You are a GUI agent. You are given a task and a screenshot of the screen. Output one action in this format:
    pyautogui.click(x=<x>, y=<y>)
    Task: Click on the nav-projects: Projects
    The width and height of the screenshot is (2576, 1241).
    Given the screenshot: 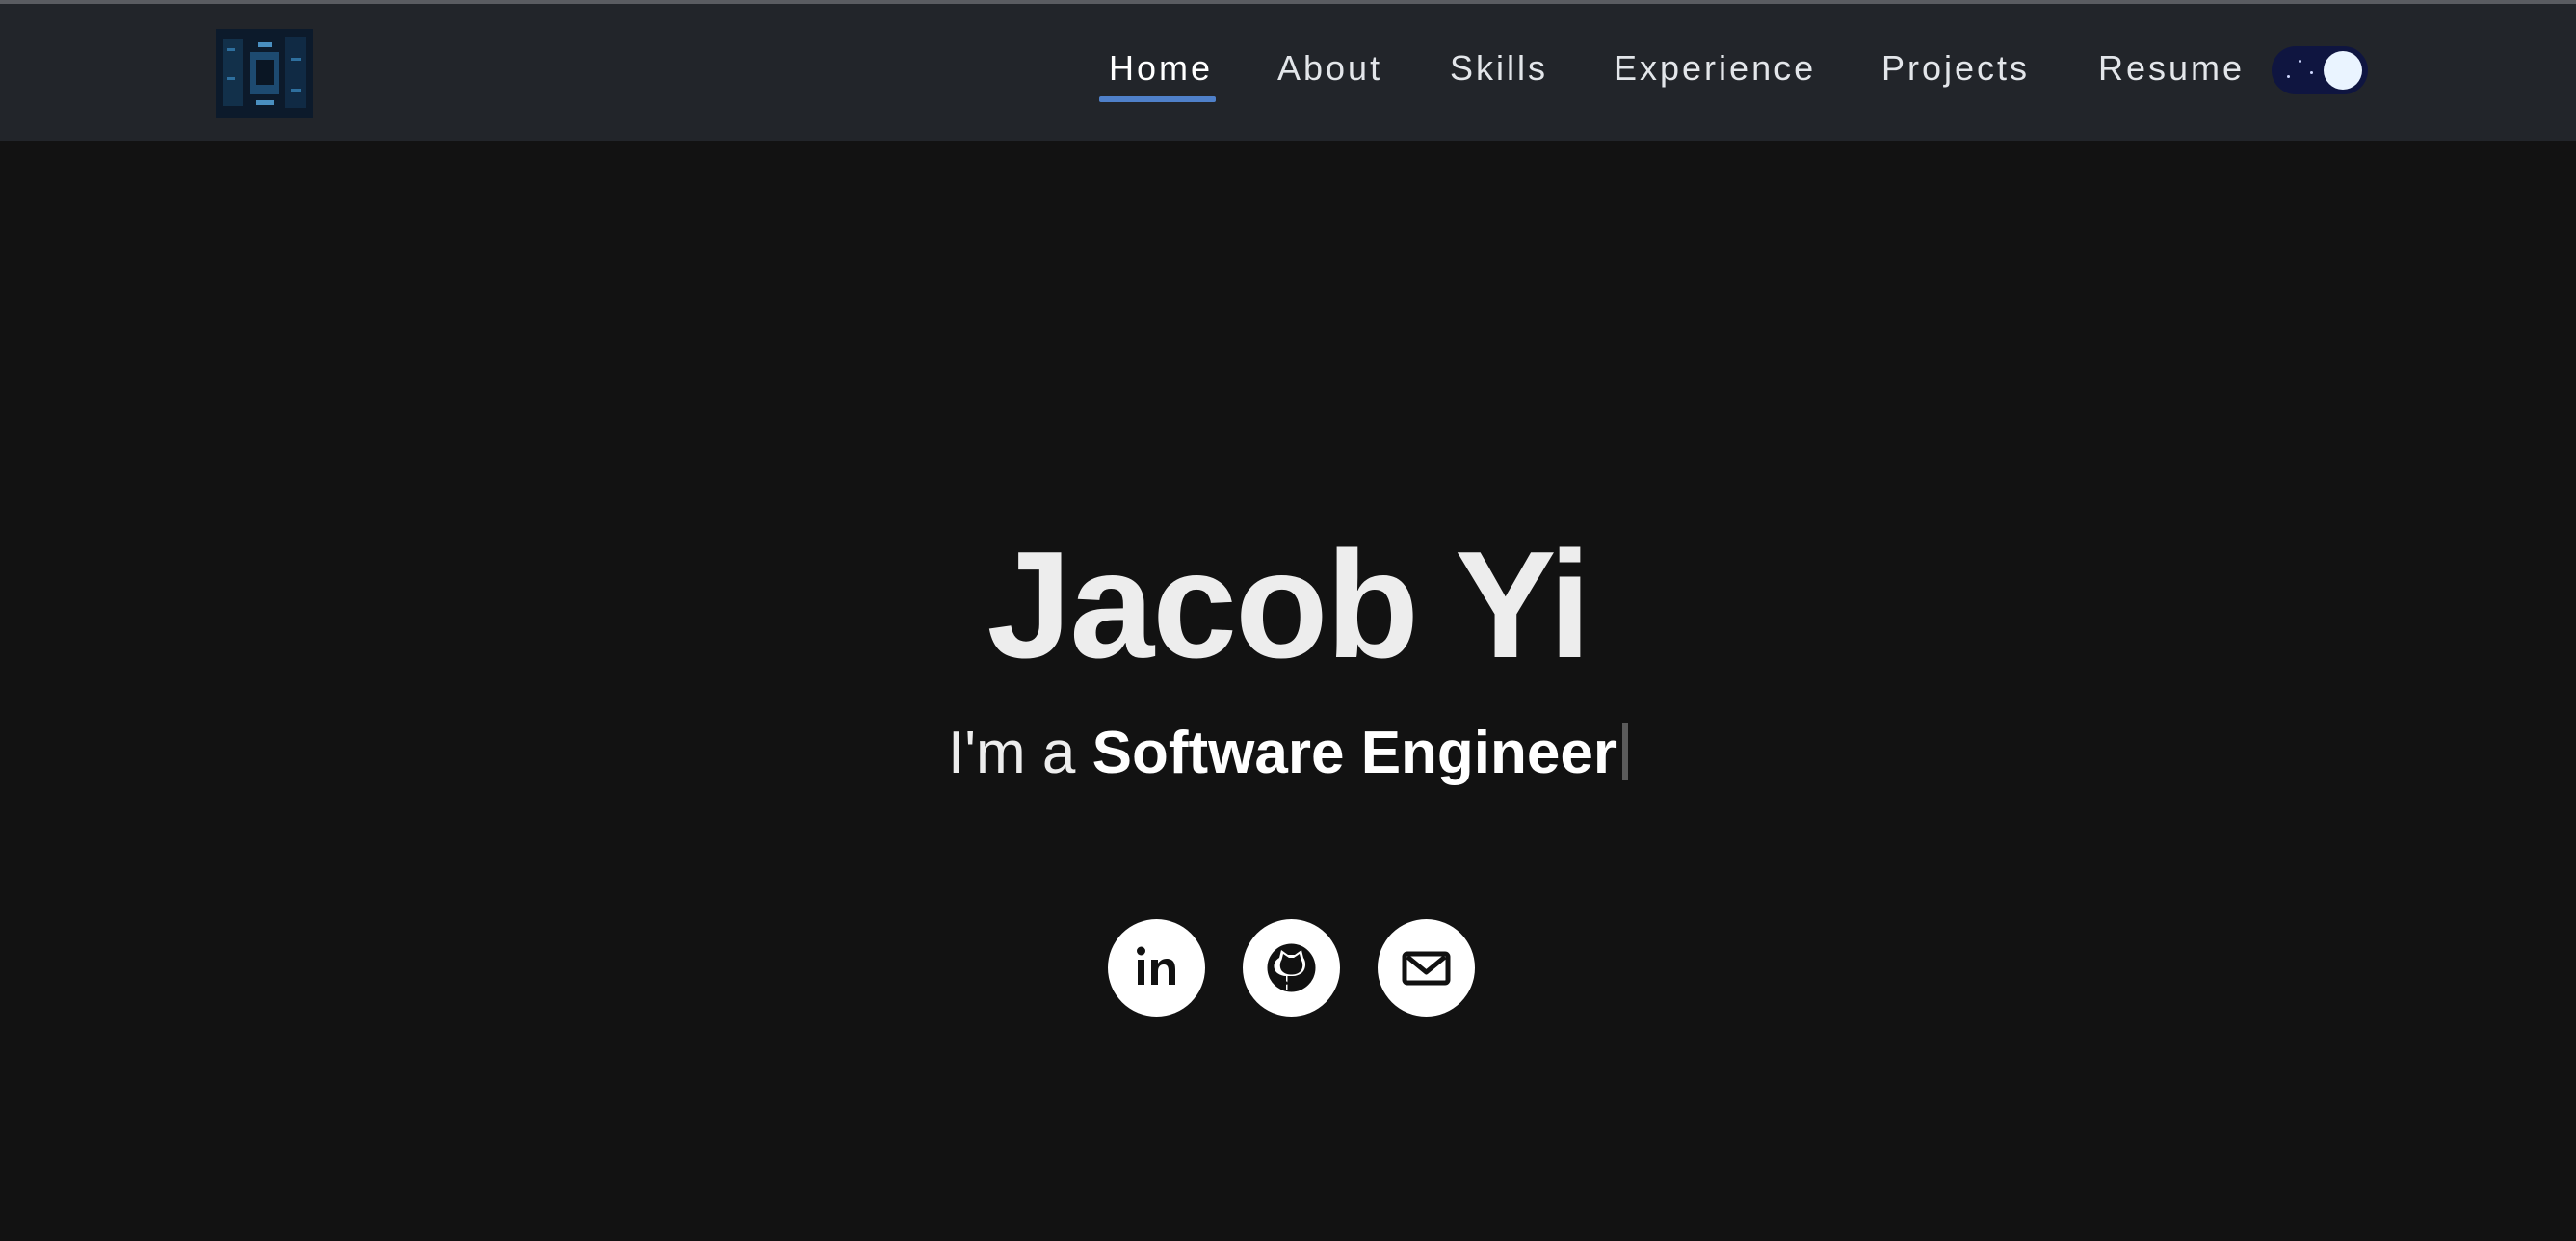 What is the action you would take?
    pyautogui.click(x=1955, y=68)
    